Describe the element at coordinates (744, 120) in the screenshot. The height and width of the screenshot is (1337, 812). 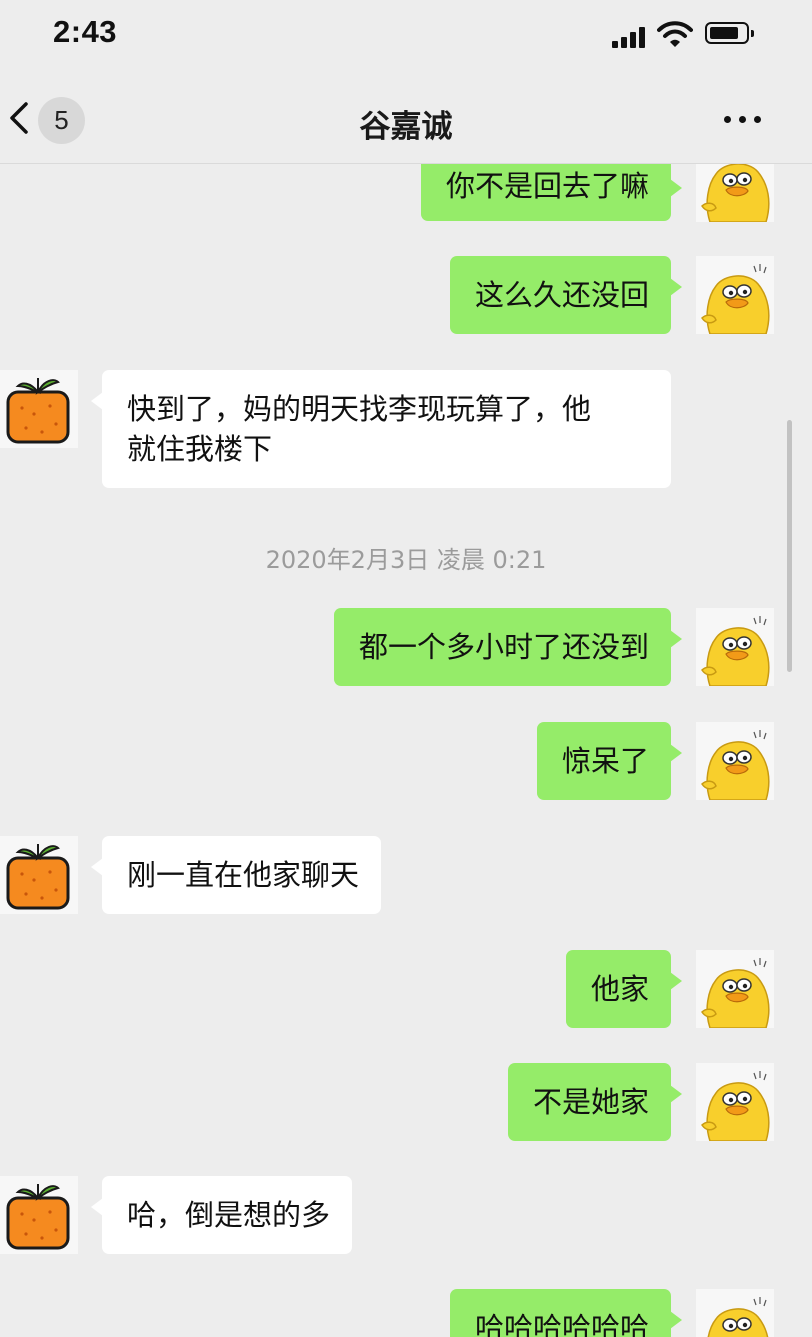
I see `more-options-icon` at that location.